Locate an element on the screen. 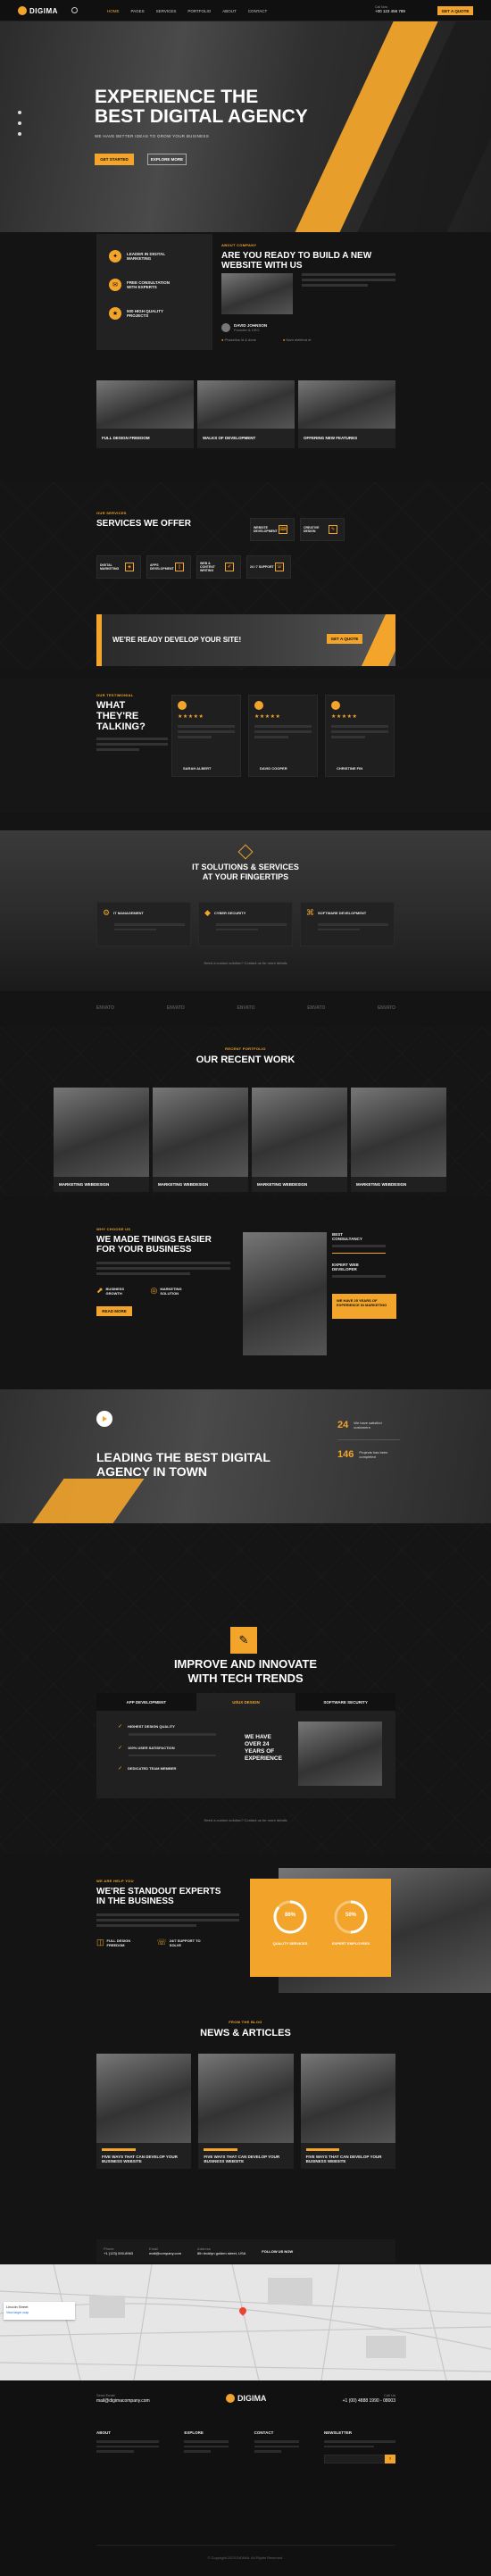 This screenshot has height=2576, width=491. service-card: APPS DEVELOPMENT ▯ is located at coordinates (168, 567).